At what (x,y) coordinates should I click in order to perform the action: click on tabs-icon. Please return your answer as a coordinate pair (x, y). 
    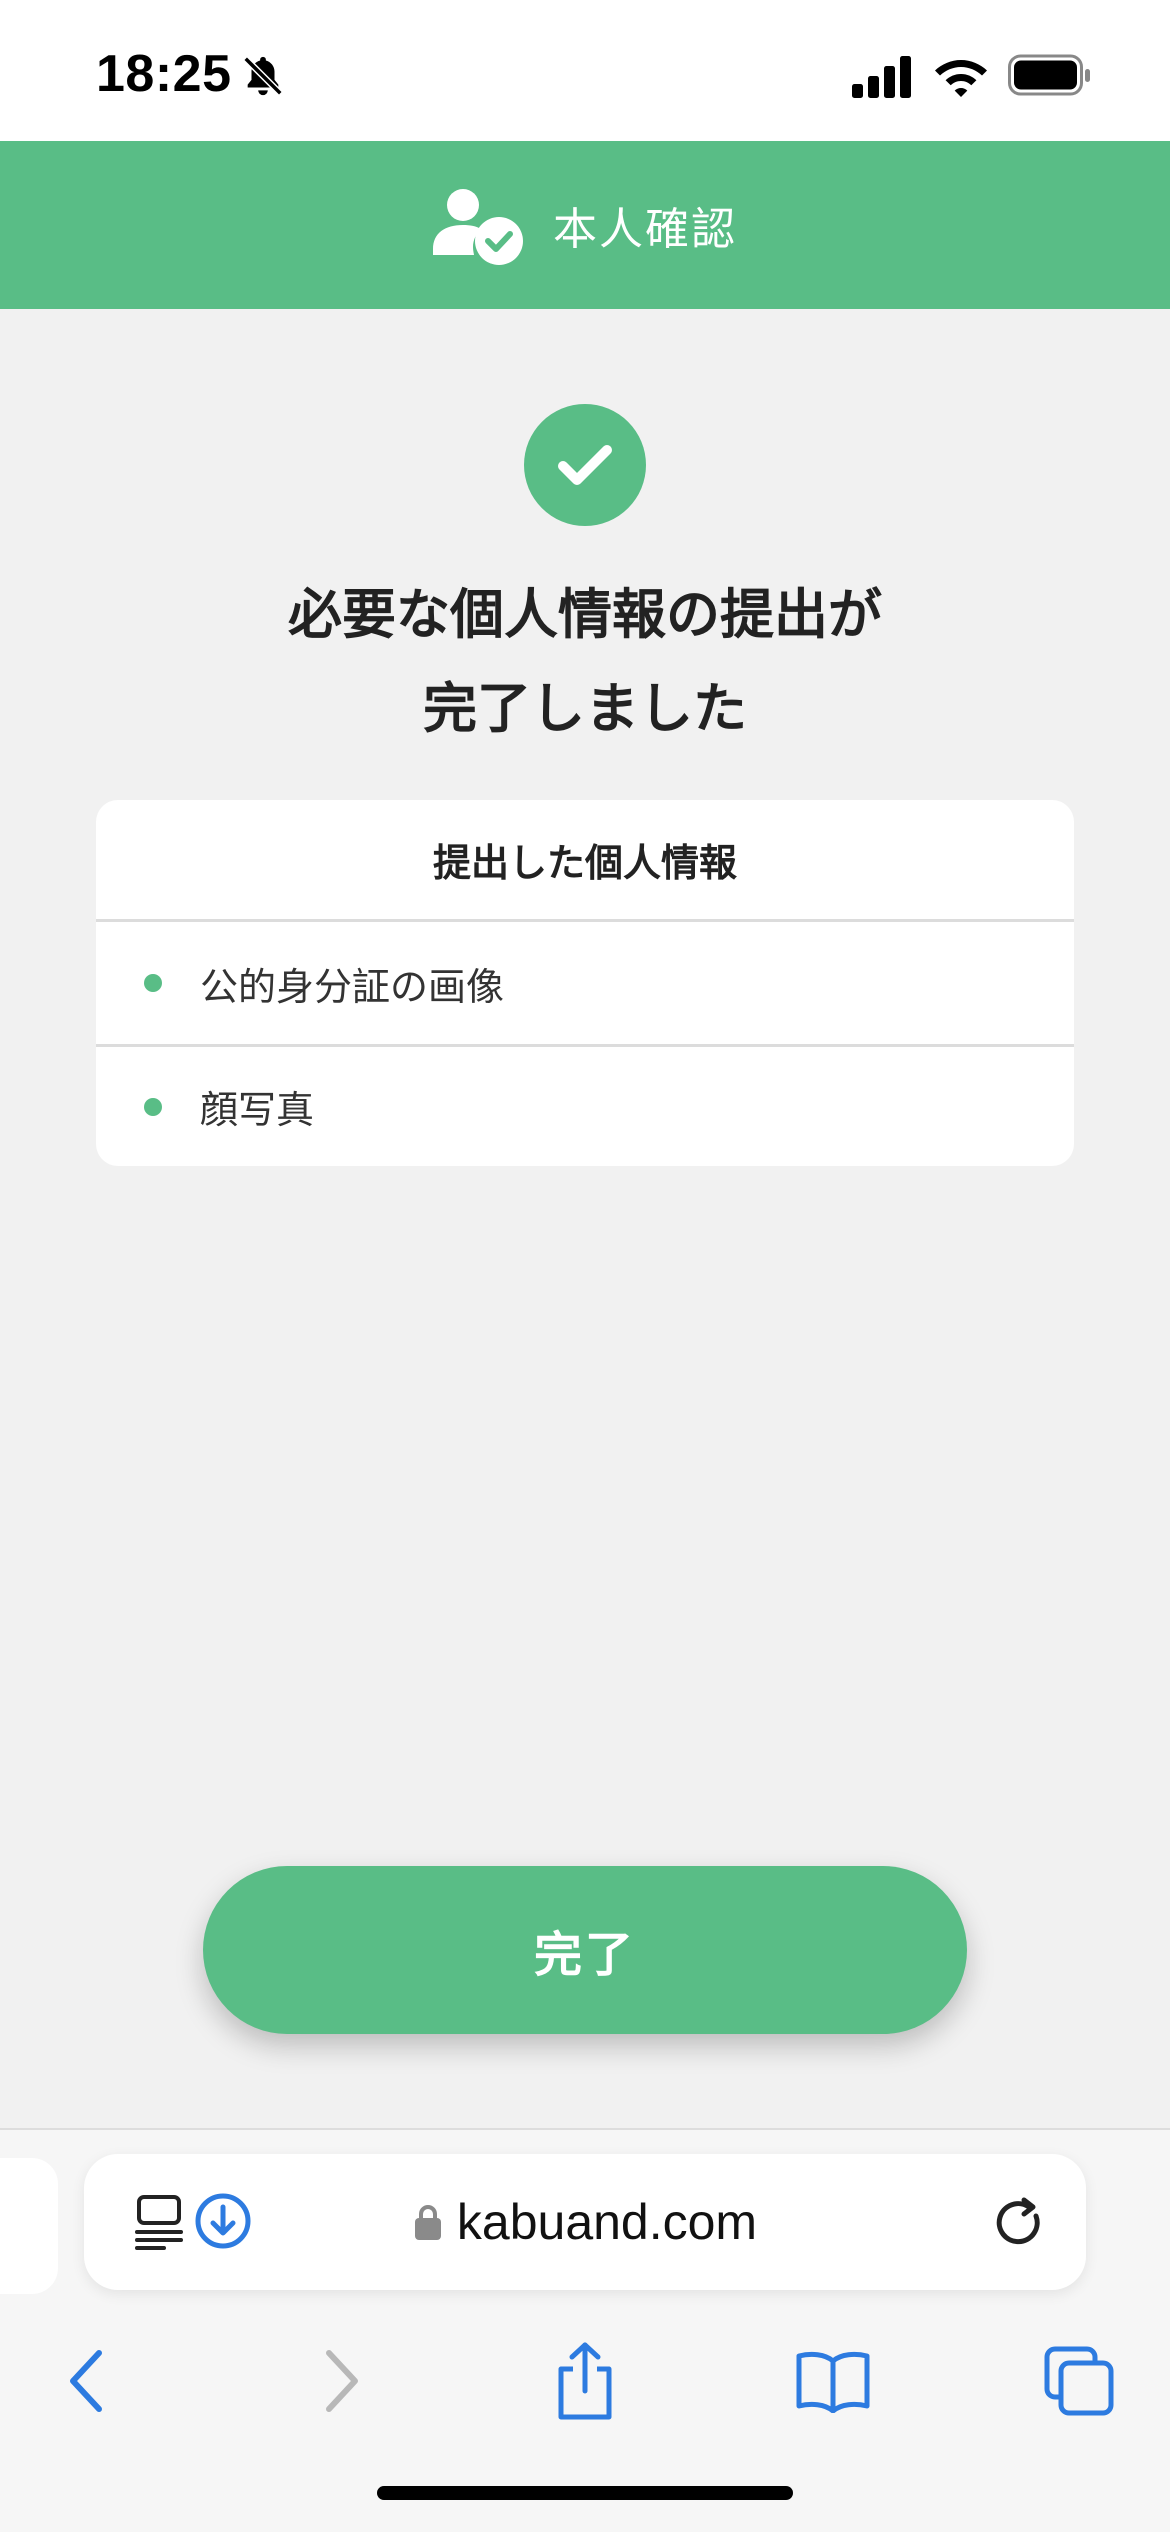
    Looking at the image, I should click on (1079, 2381).